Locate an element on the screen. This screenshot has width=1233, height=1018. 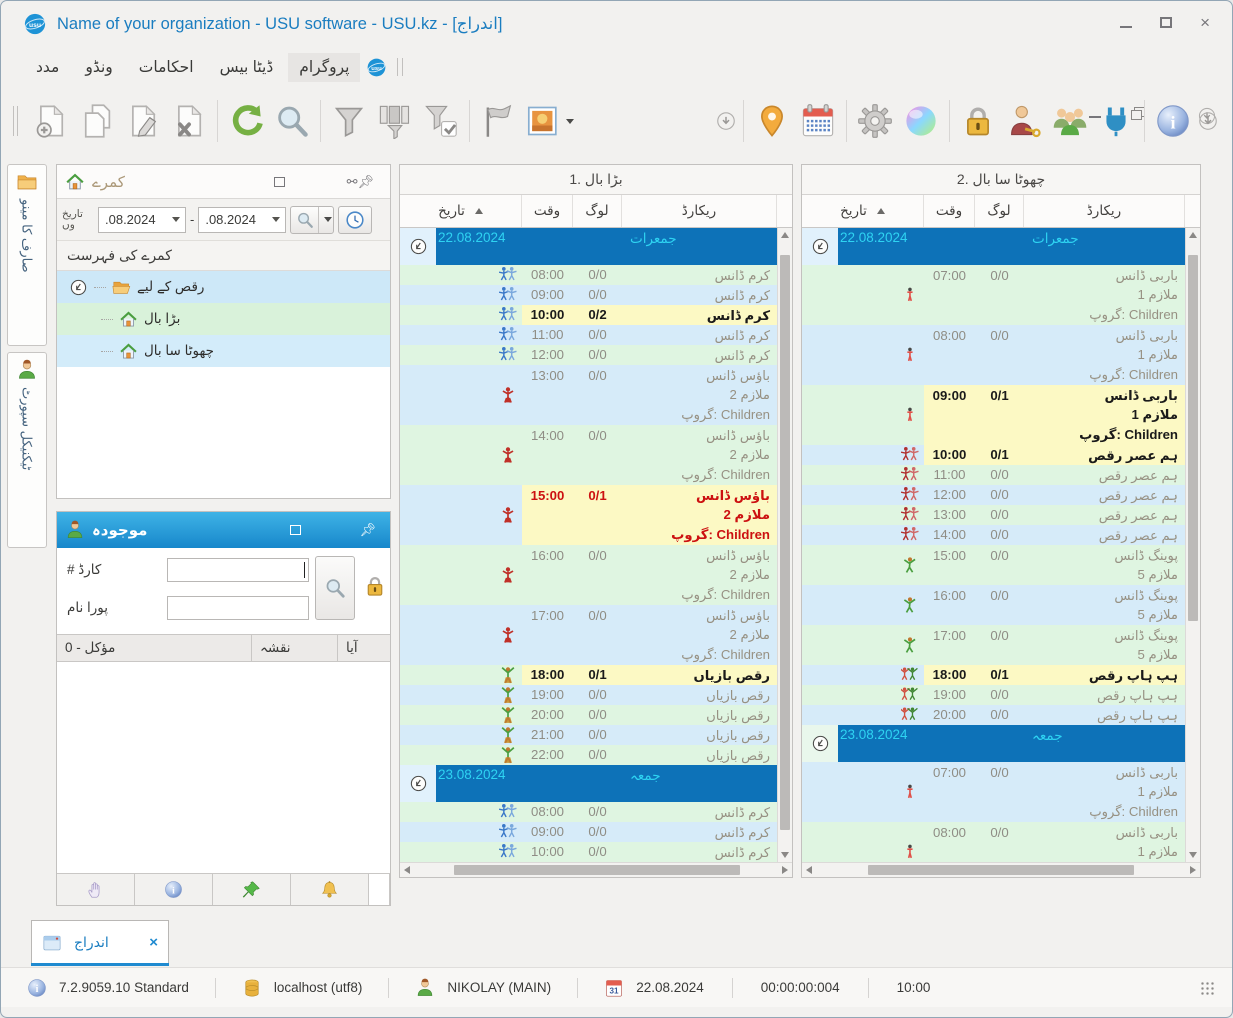
clients-column-header: مؤکل - 0 is located at coordinates (154, 648).